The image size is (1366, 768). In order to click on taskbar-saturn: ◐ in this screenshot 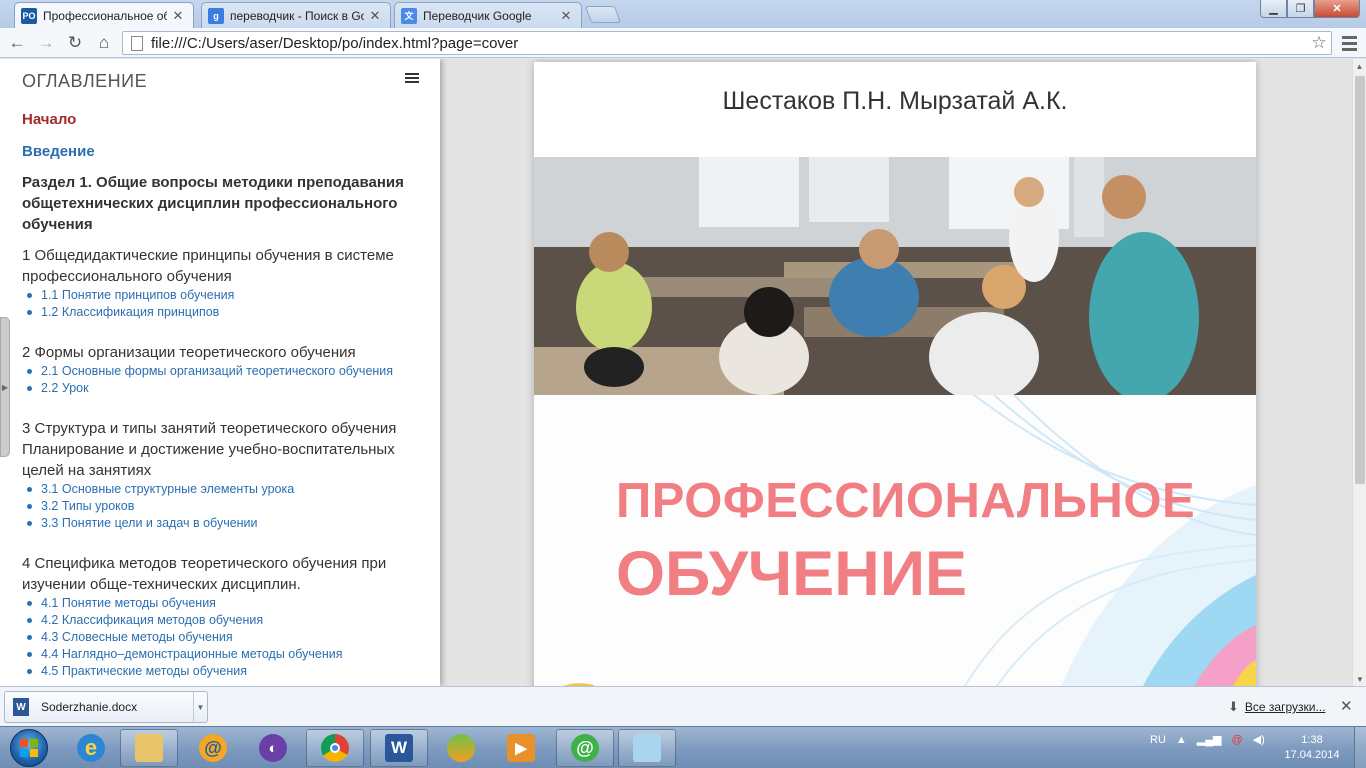, I will do `click(273, 748)`.